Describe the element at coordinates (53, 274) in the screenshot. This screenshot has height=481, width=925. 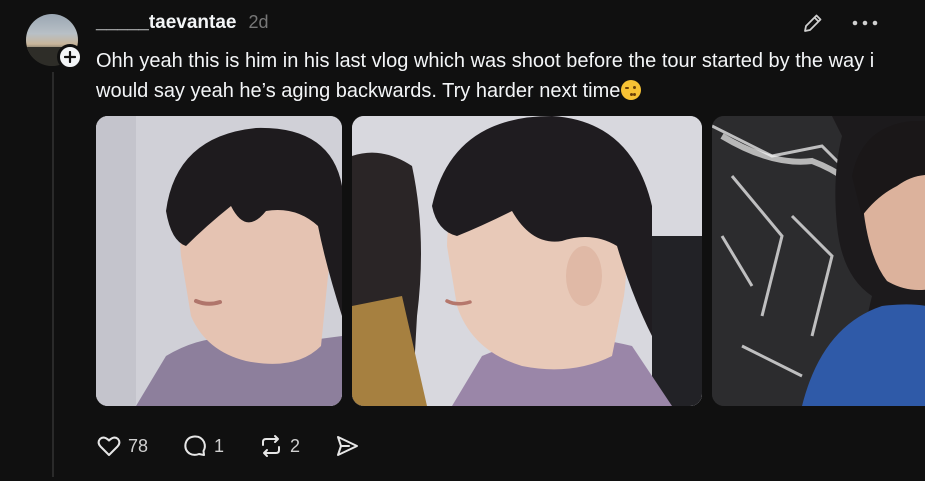
I see `thread-line` at that location.